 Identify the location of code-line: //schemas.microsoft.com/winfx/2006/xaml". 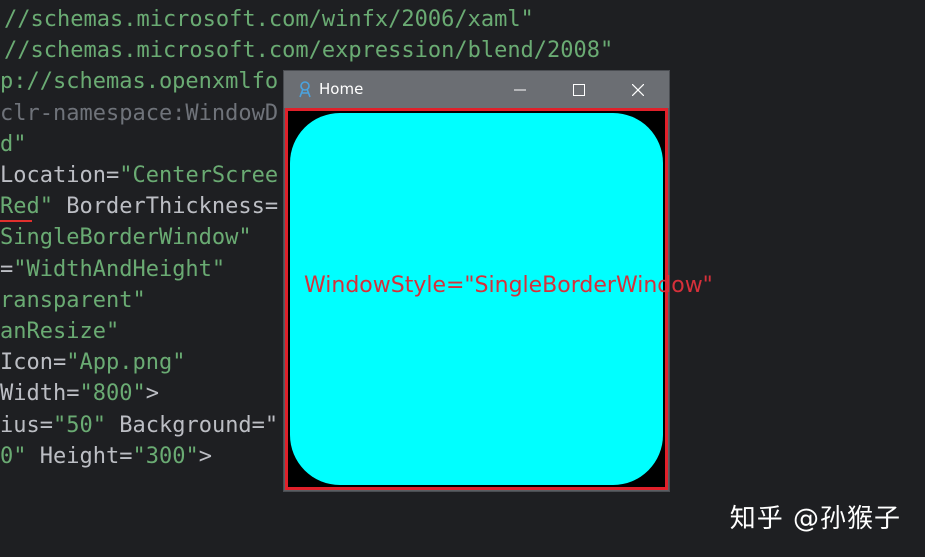
(269, 19).